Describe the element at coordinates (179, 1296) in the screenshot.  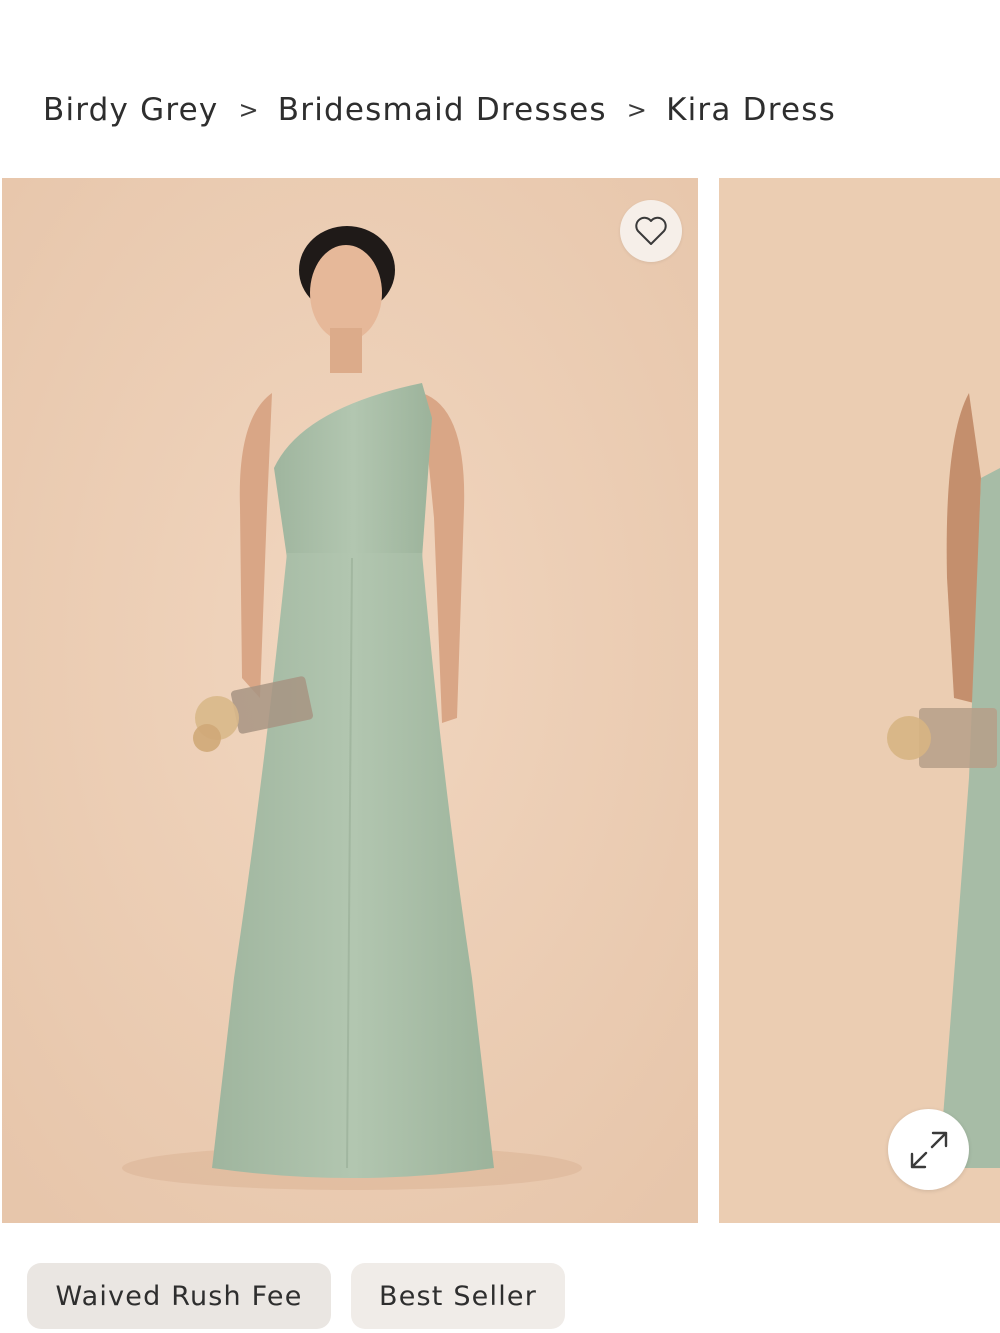
I see `badge-waived-rush-fee: Waived Rush Fee` at that location.